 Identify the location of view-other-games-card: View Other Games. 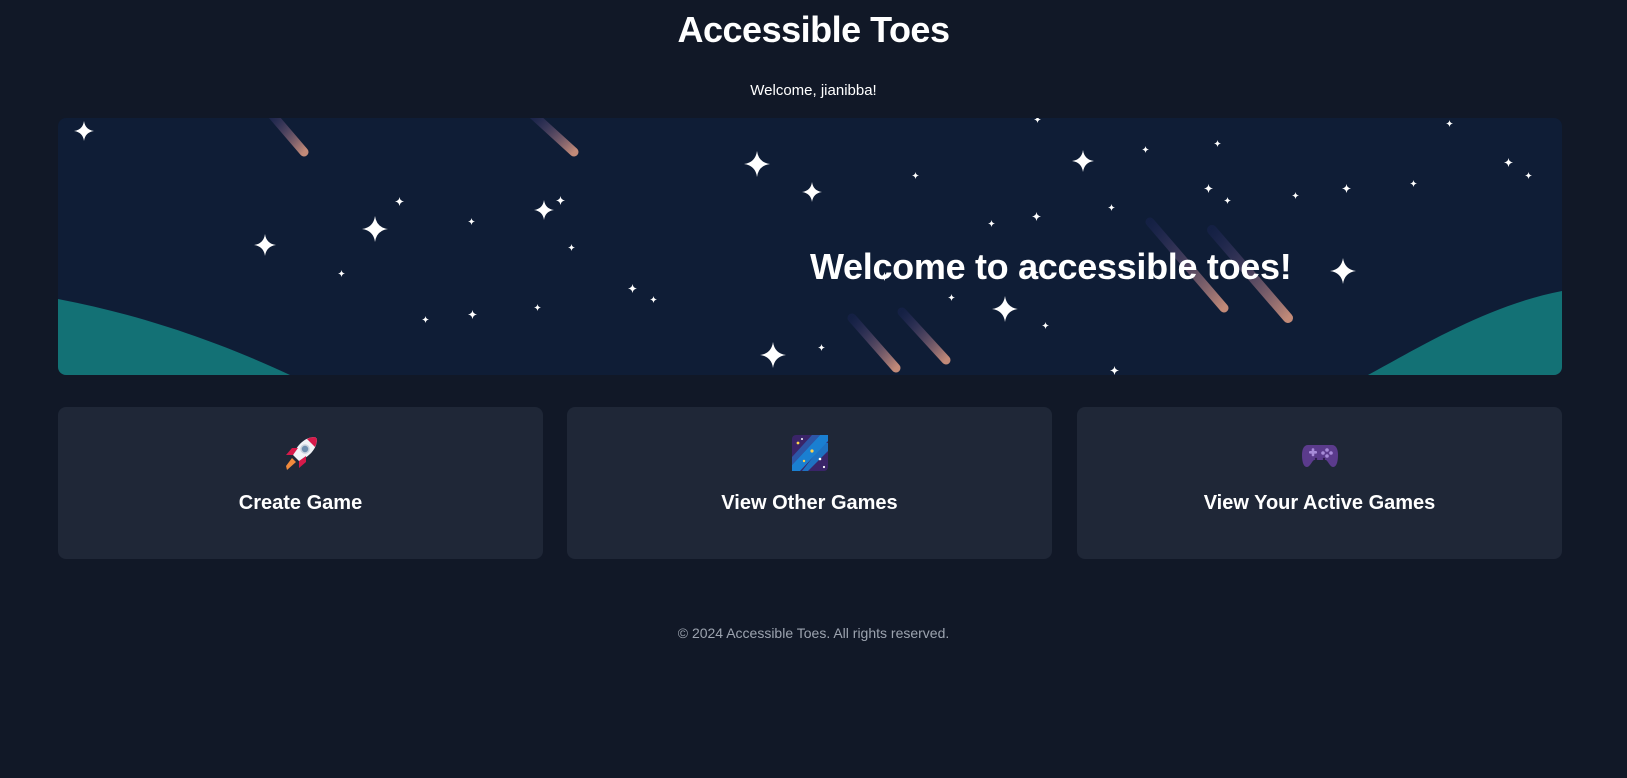
(809, 483).